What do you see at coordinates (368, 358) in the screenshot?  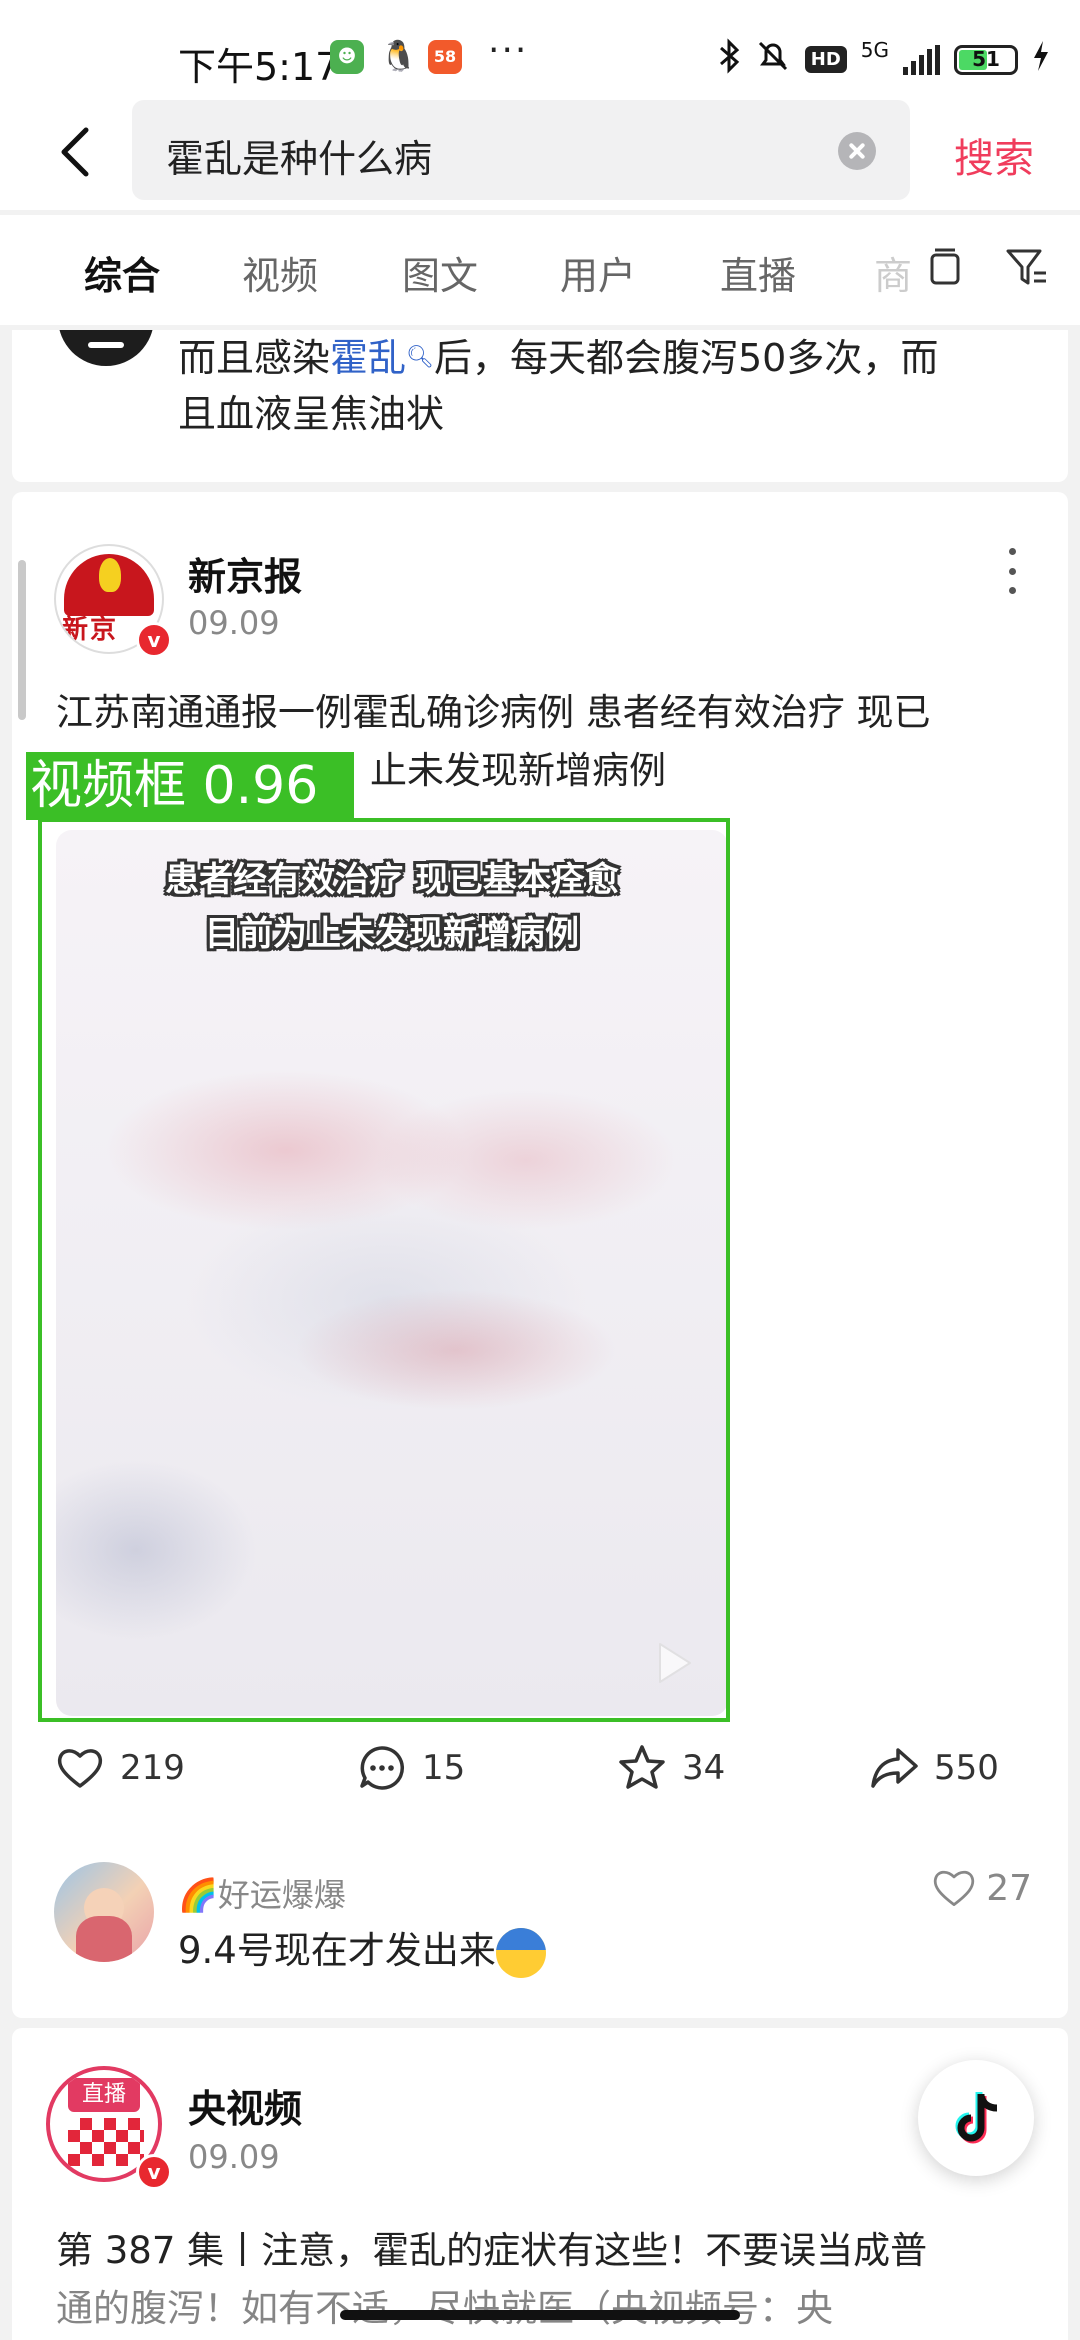 I see `keyword-link: 霍乱` at bounding box center [368, 358].